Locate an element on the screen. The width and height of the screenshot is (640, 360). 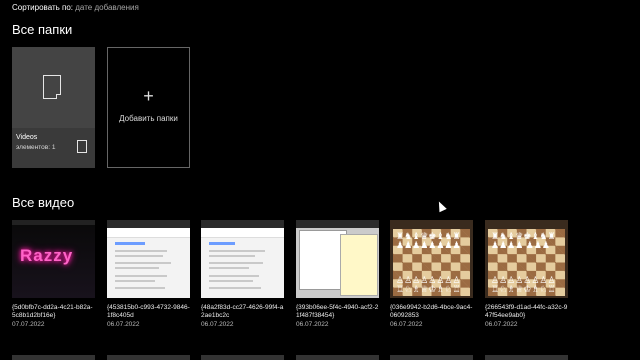
sort-value: дате добавления is located at coordinates (107, 7).